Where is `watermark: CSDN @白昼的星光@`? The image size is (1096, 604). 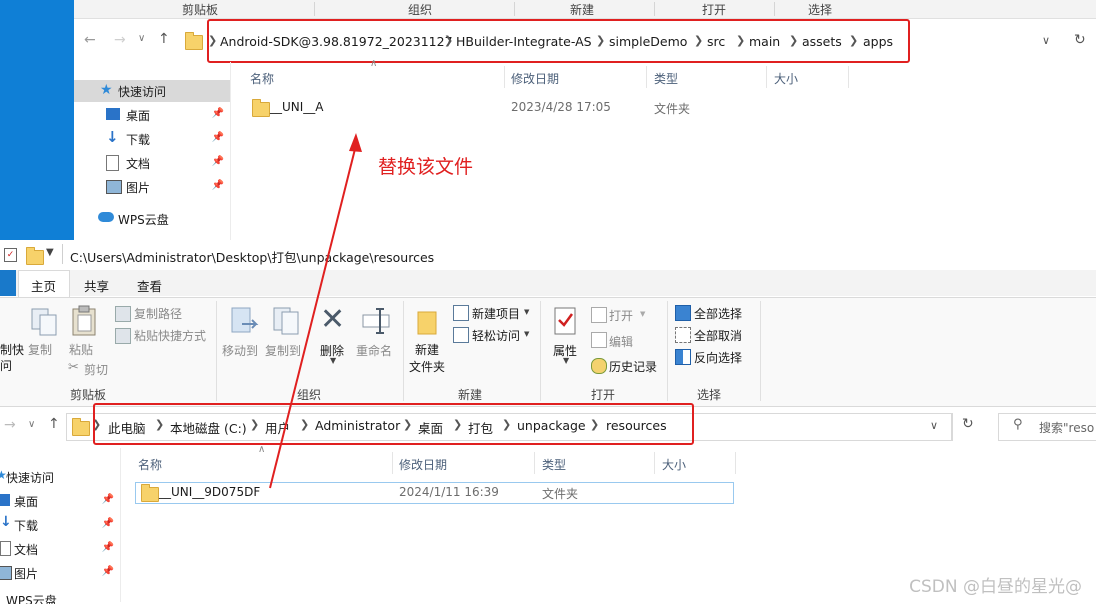
watermark: CSDN @白昼的星光@ is located at coordinates (995, 587).